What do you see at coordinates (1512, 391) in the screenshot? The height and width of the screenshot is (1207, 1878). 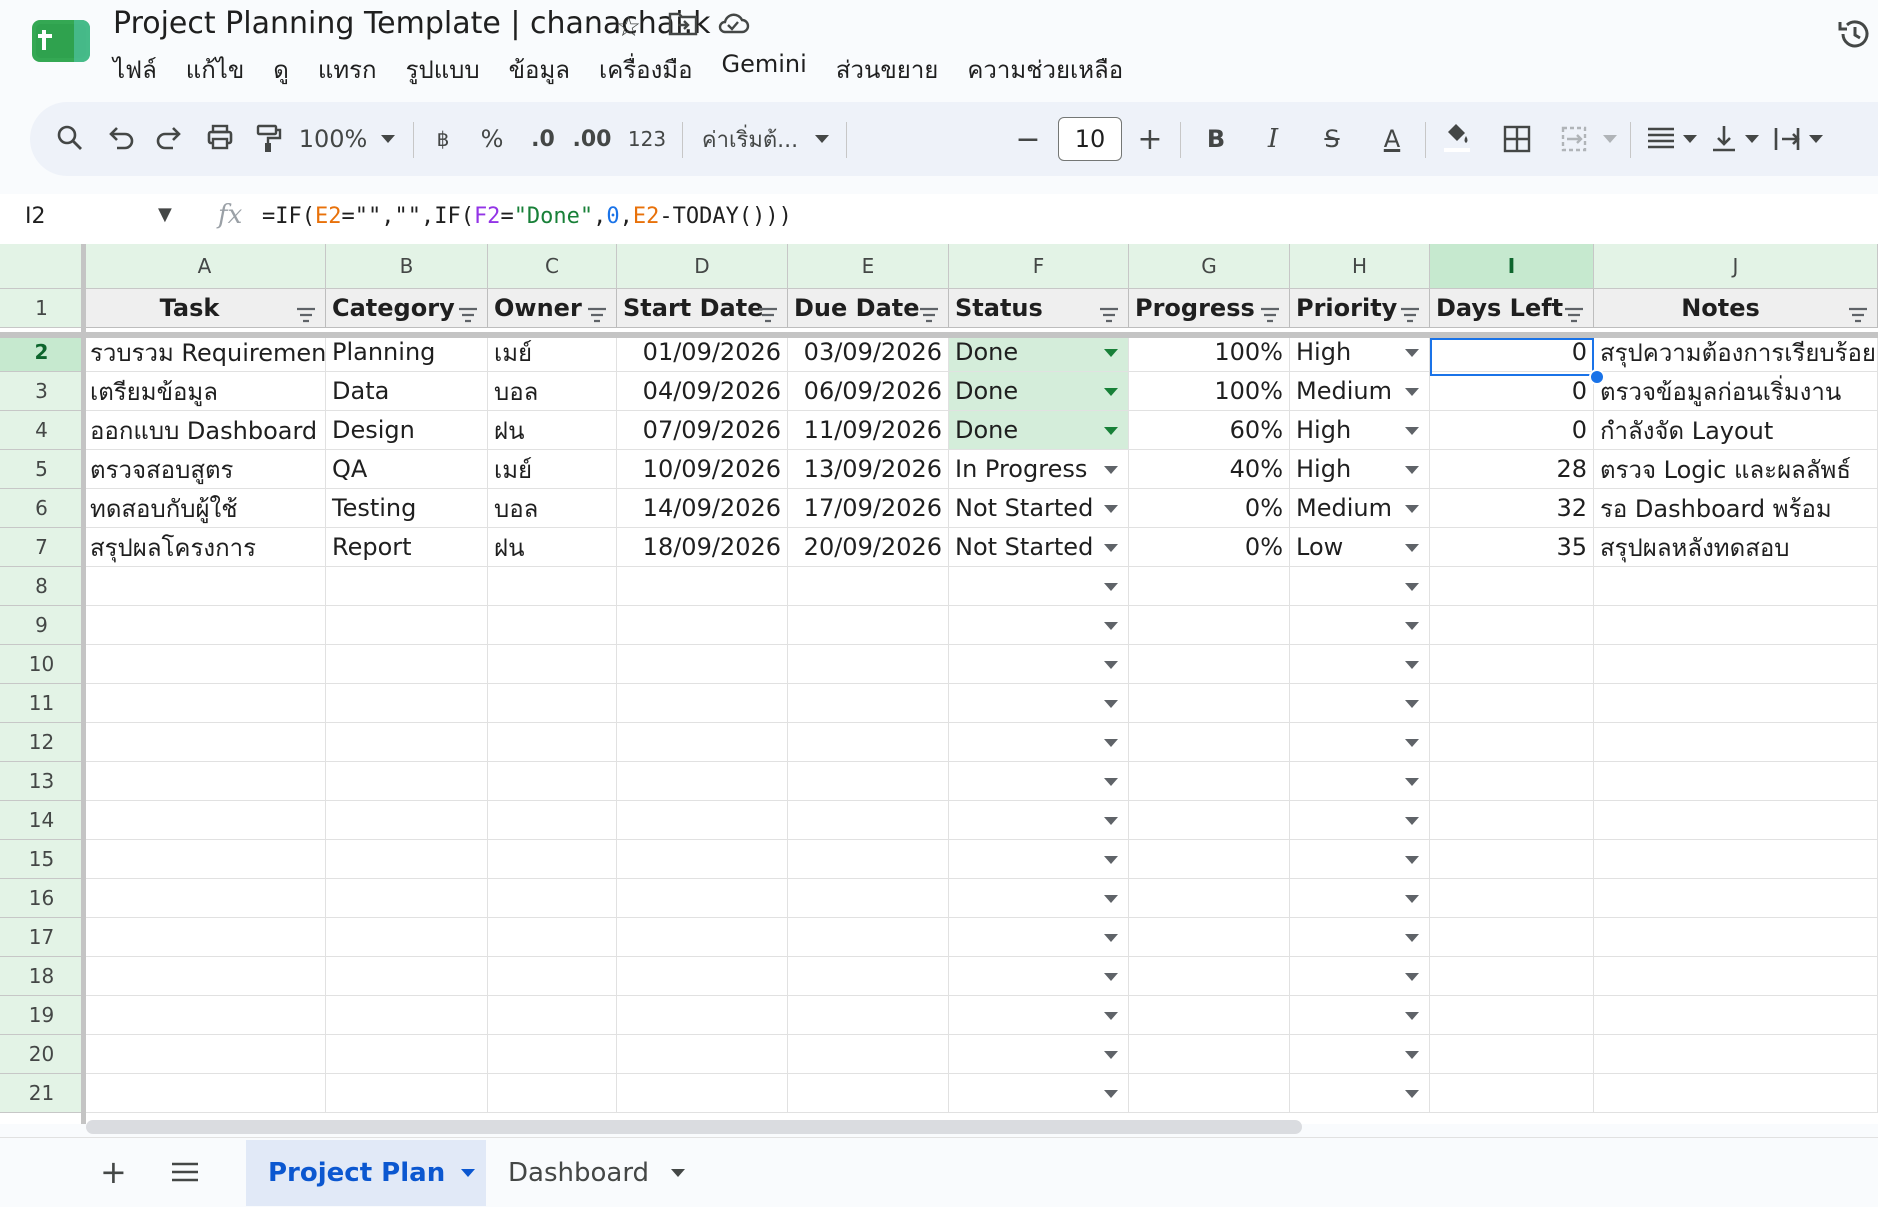 I see `cell-i3: 0` at bounding box center [1512, 391].